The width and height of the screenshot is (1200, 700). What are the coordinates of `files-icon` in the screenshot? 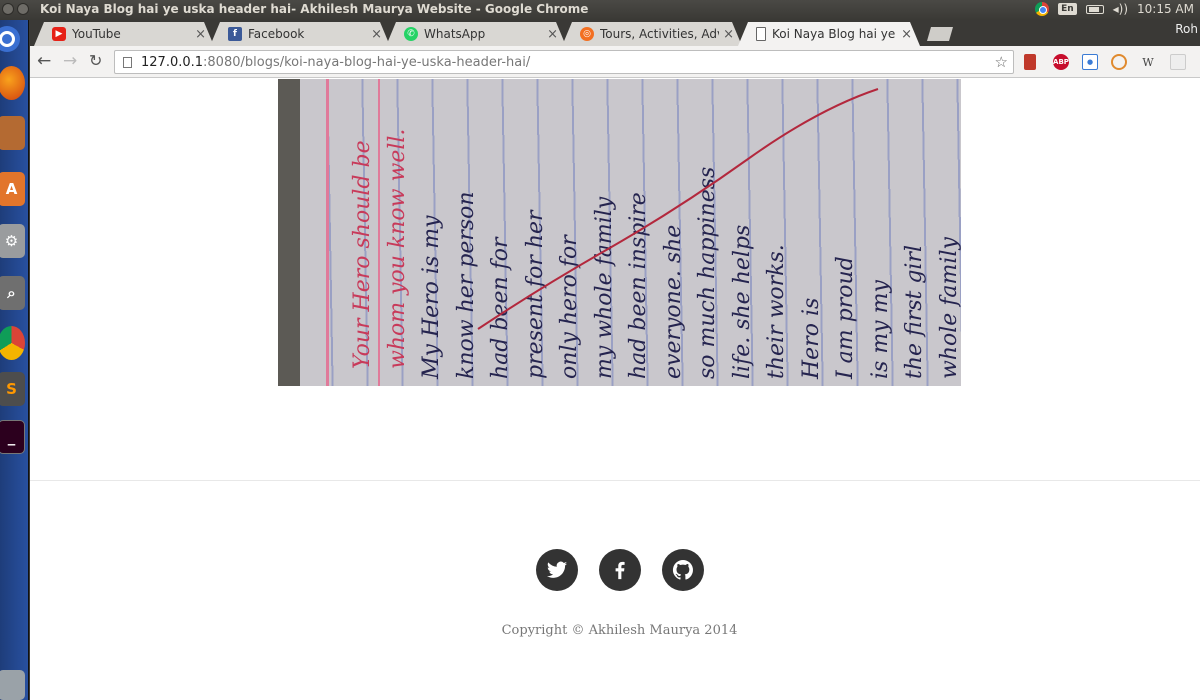 It's located at (12, 133).